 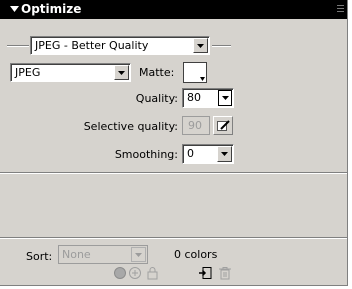 What do you see at coordinates (208, 154) in the screenshot?
I see `smoothing-dropdown: 0` at bounding box center [208, 154].